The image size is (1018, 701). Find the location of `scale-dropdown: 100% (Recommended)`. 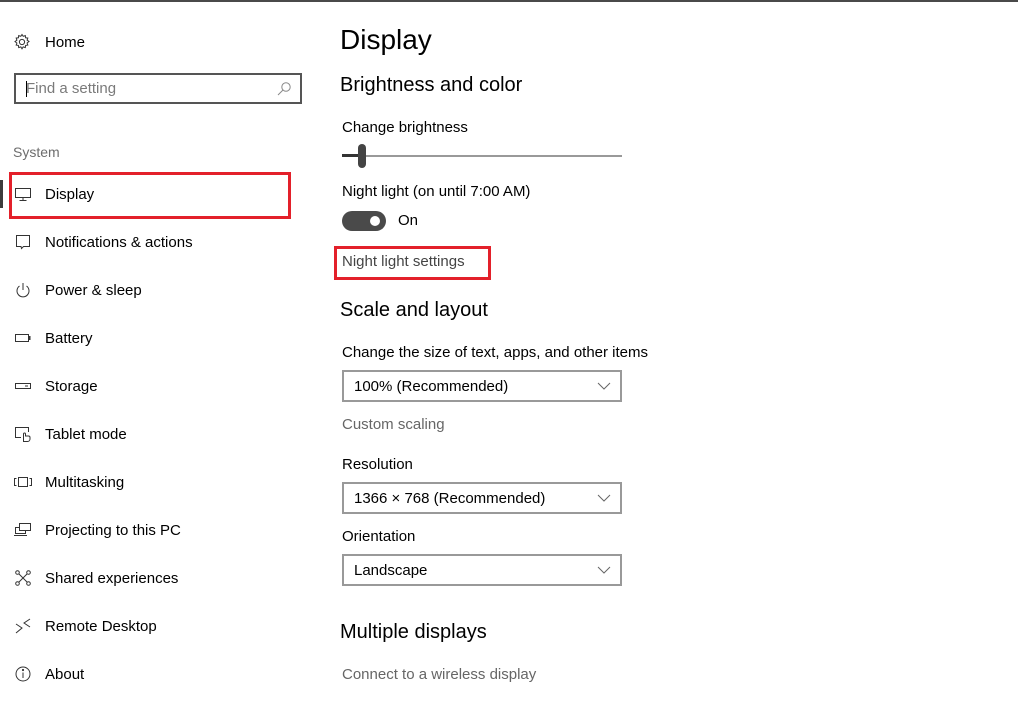

scale-dropdown: 100% (Recommended) is located at coordinates (482, 386).